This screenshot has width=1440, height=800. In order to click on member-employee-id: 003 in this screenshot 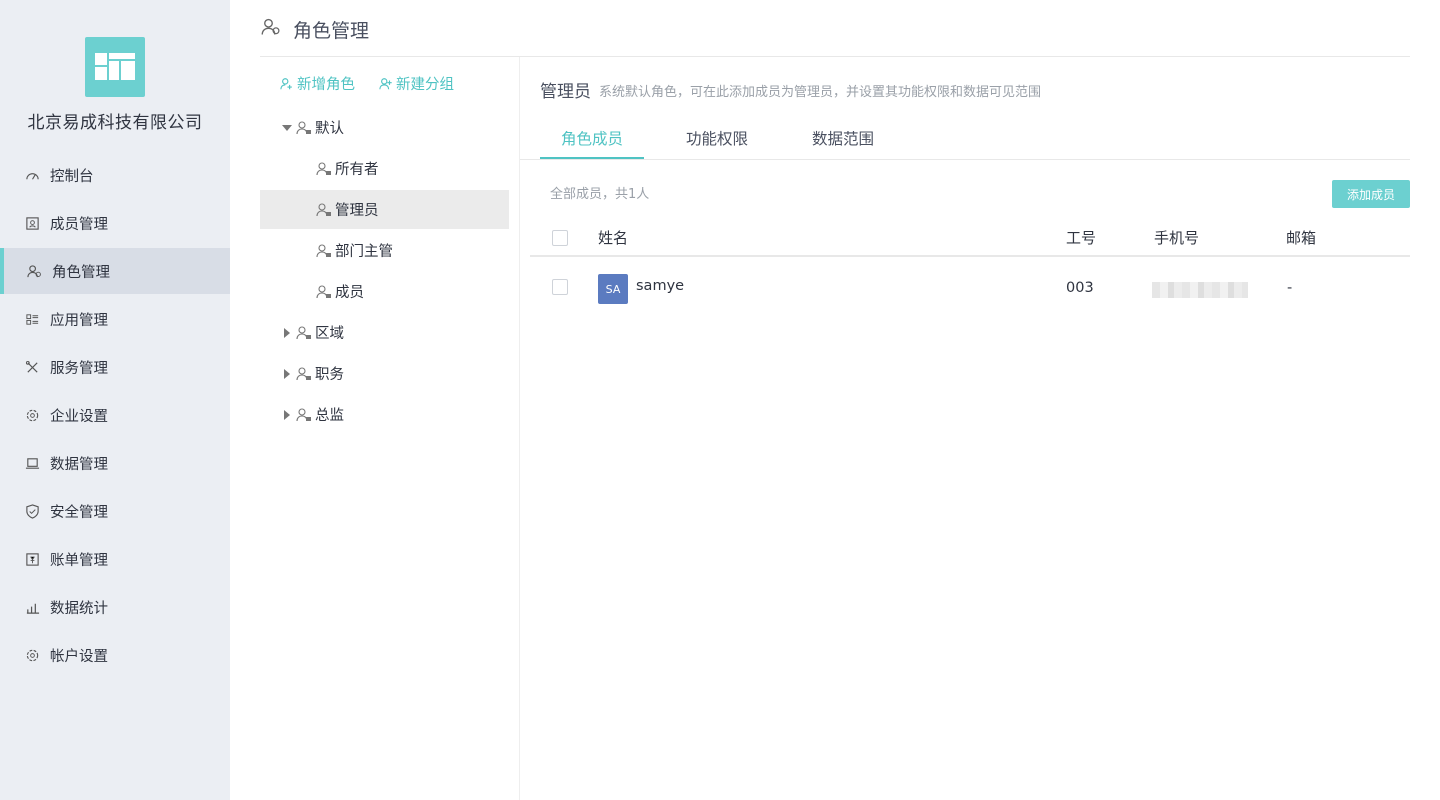, I will do `click(1080, 288)`.